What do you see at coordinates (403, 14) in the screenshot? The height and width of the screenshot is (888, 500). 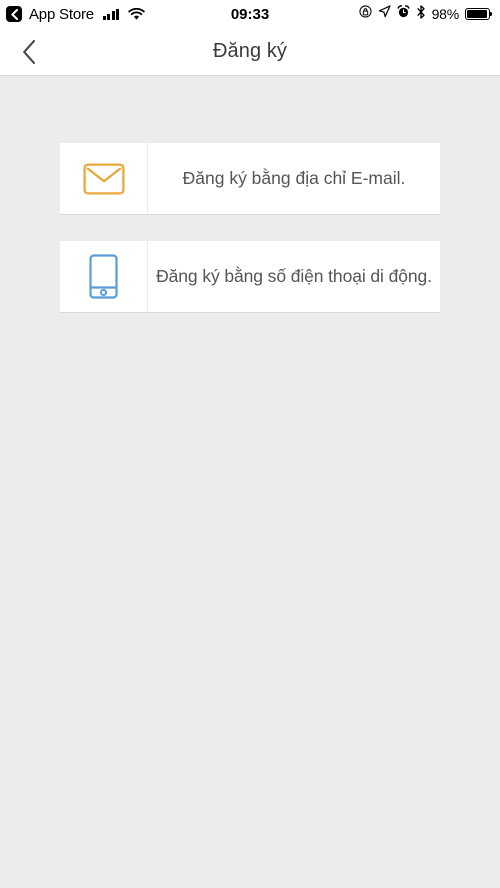 I see `alarm-clock-icon` at bounding box center [403, 14].